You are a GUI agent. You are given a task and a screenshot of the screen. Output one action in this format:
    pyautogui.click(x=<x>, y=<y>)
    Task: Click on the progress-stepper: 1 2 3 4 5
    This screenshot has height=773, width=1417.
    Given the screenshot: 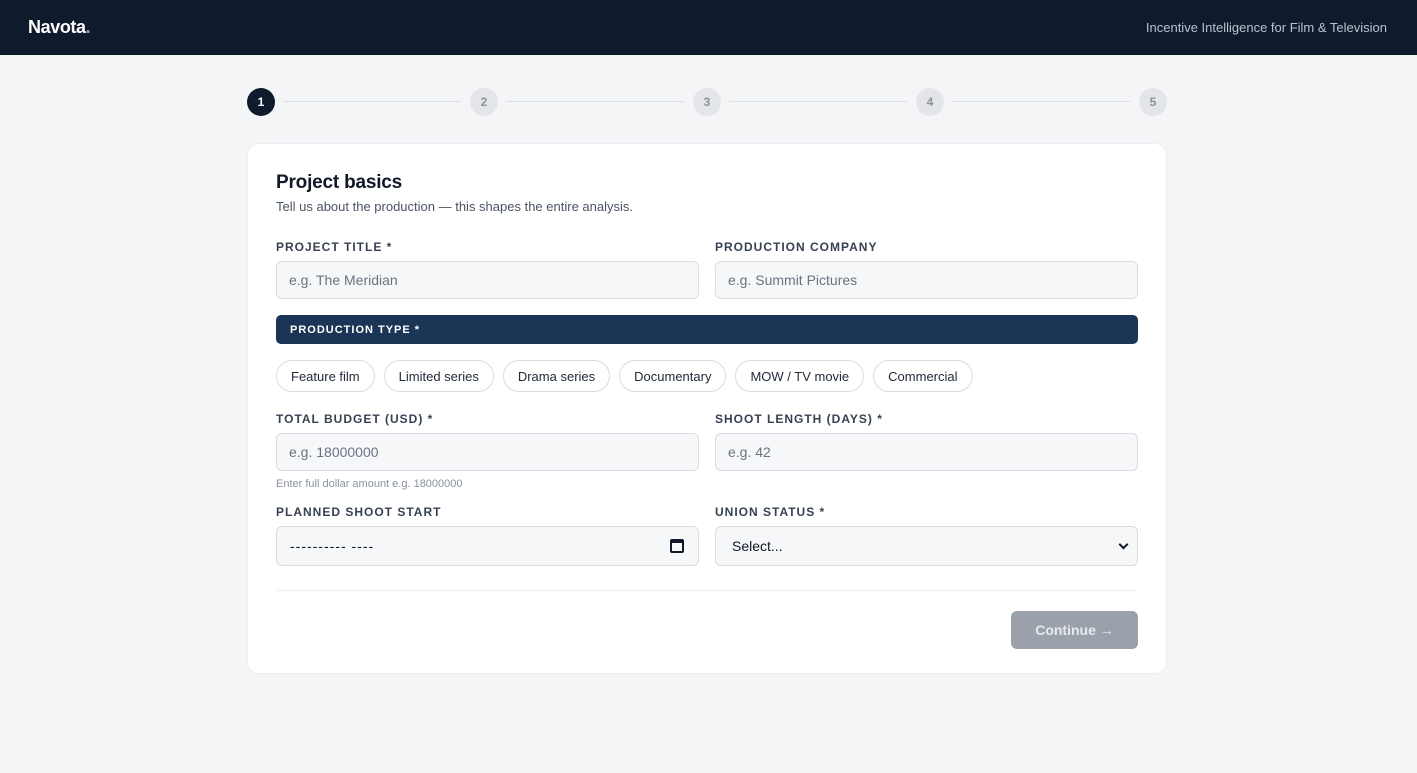 What is the action you would take?
    pyautogui.click(x=707, y=102)
    